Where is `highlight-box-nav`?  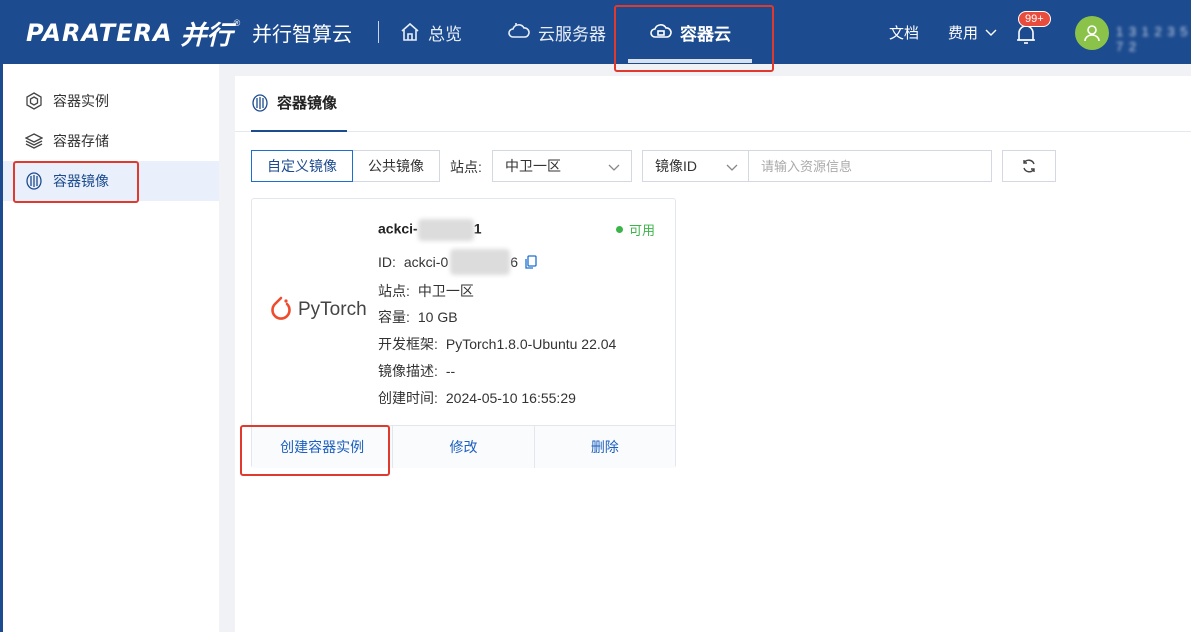 highlight-box-nav is located at coordinates (694, 38).